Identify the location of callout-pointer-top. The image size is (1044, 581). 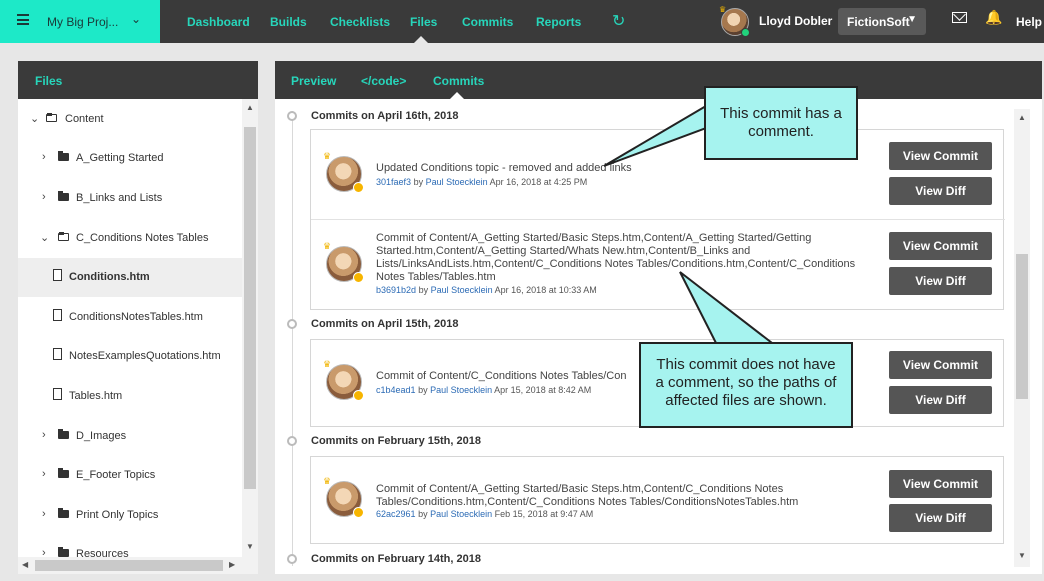
(655, 135).